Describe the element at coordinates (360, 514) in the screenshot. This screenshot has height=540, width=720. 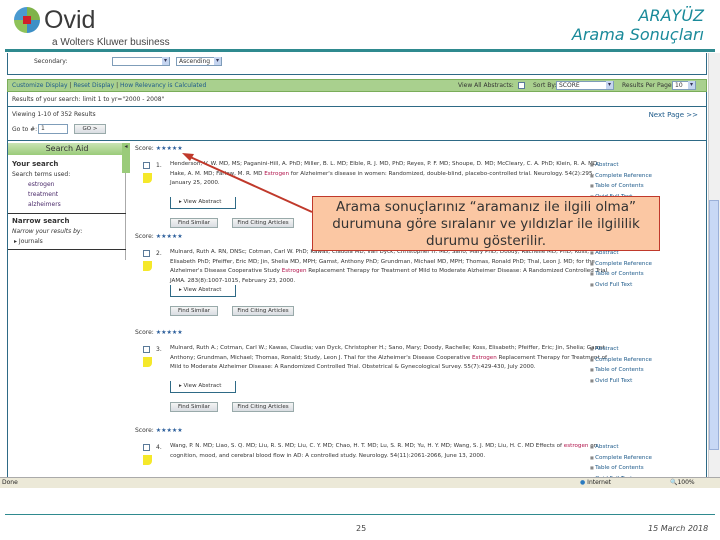
I see `footer-divider` at that location.